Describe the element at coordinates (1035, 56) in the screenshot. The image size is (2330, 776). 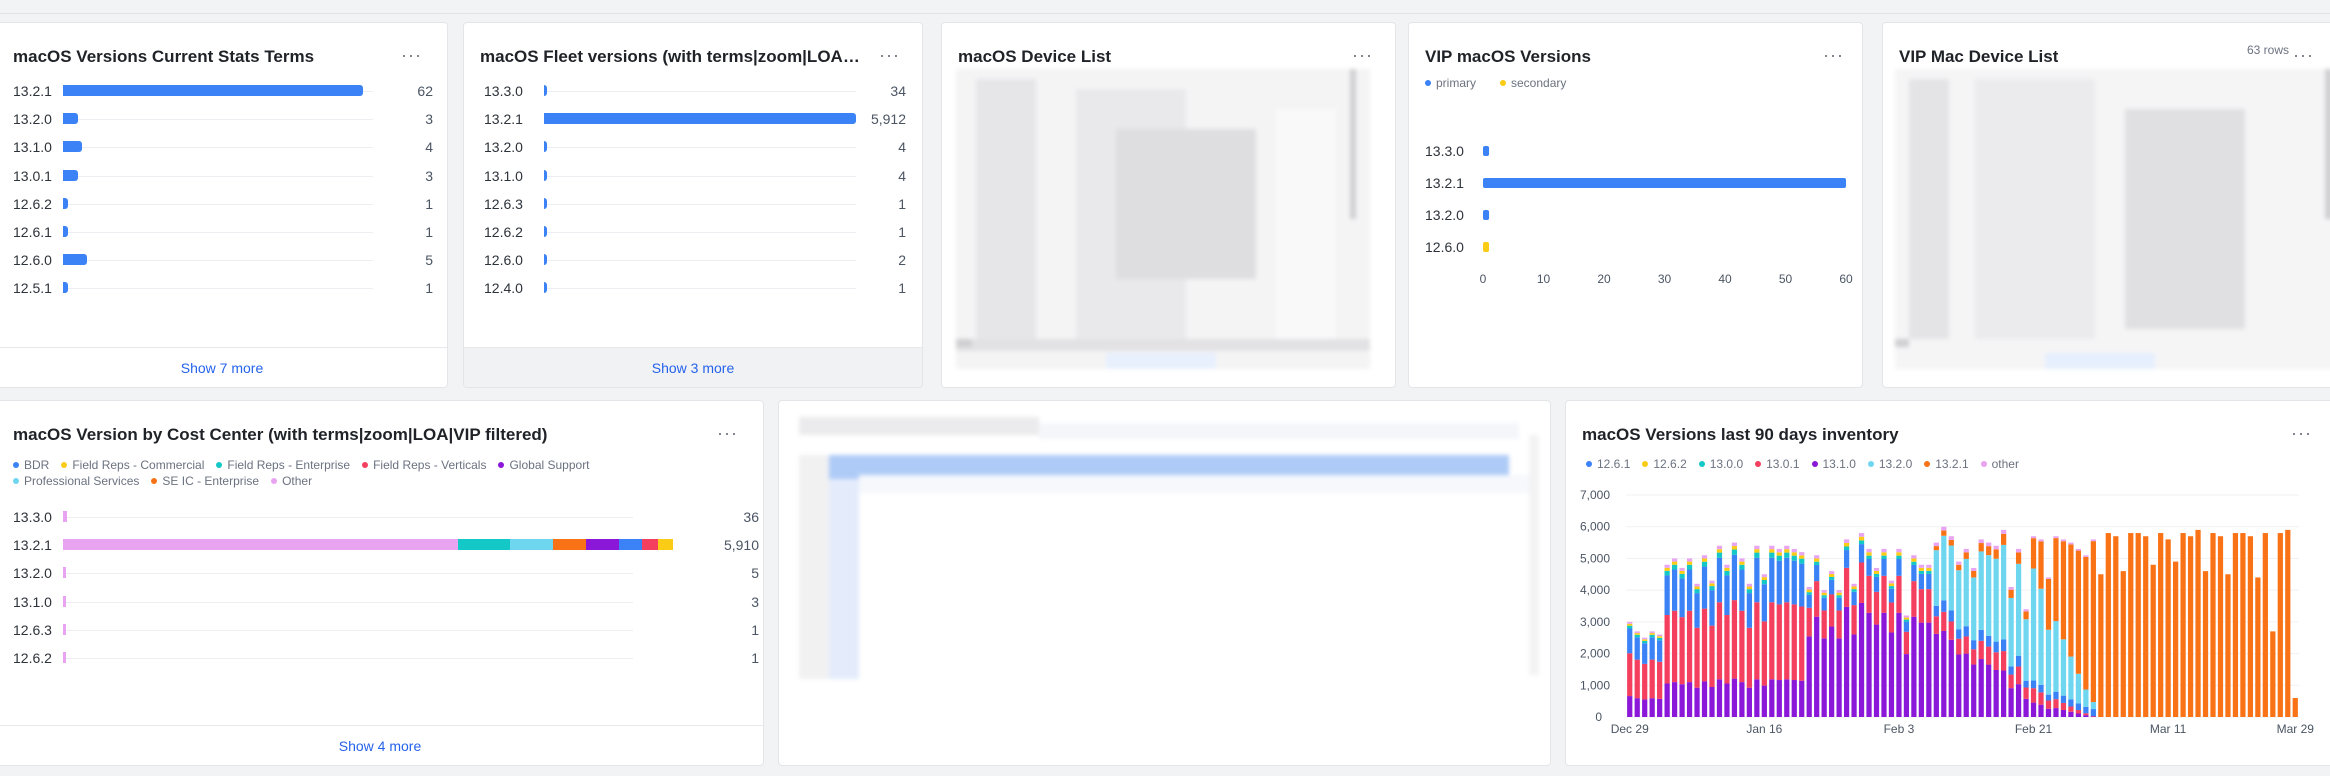
I see `card-title: macOS Device List` at that location.